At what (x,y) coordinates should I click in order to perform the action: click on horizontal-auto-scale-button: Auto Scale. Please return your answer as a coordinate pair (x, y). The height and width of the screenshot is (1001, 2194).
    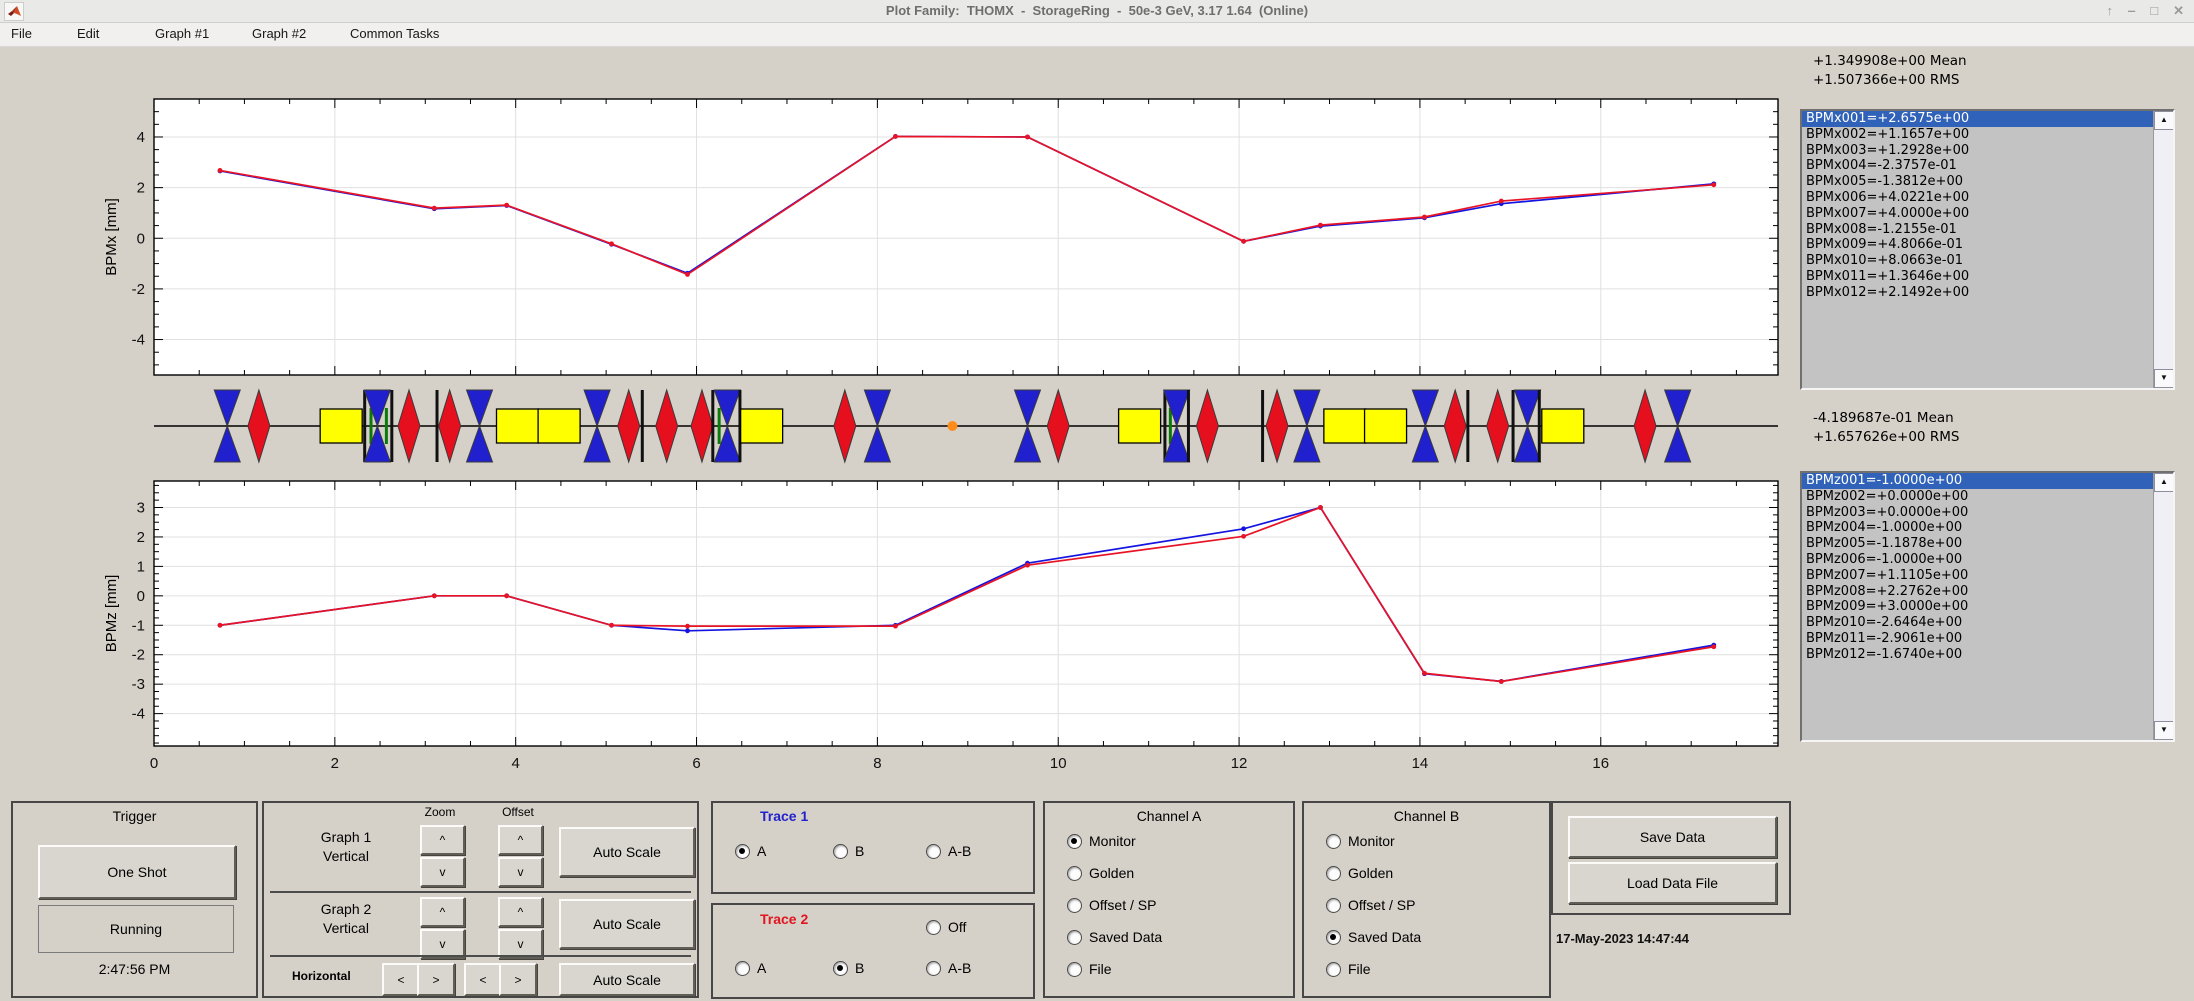
    Looking at the image, I should click on (627, 979).